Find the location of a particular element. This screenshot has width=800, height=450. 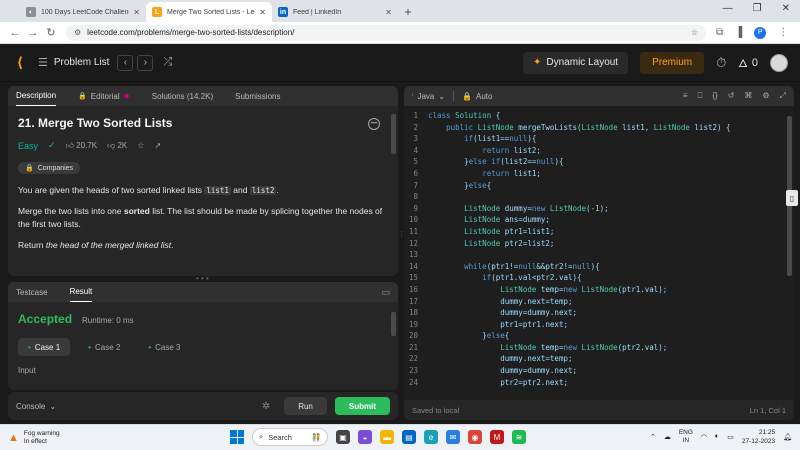

code-line: 14 while(ptr1!=null&&ptr2!=null){ is located at coordinates (599, 267).